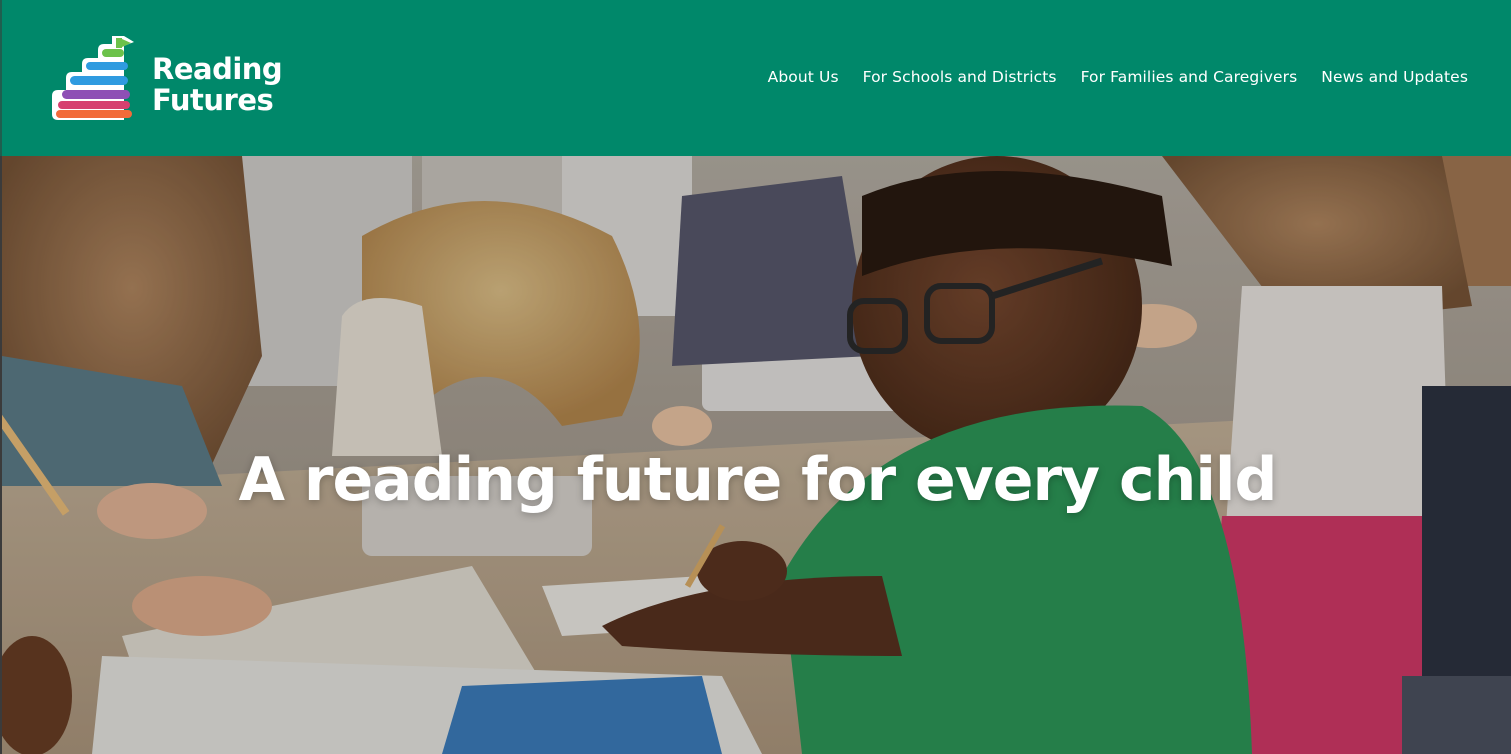 The height and width of the screenshot is (754, 1511). Describe the element at coordinates (758, 480) in the screenshot. I see `hero-title: A reading future for every child` at that location.